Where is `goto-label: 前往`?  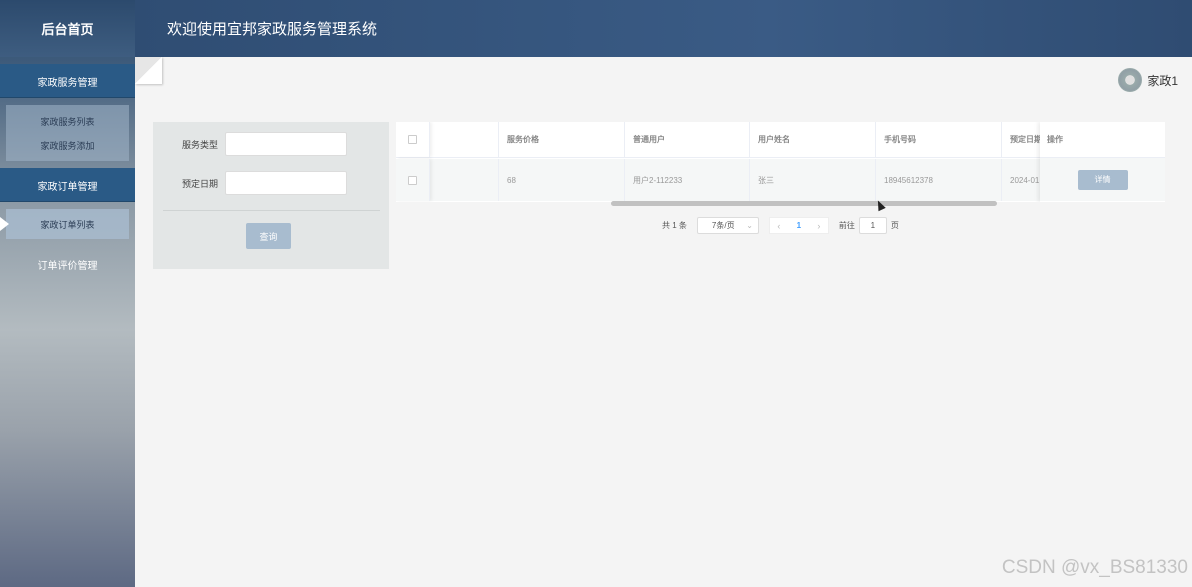 goto-label: 前往 is located at coordinates (846, 225).